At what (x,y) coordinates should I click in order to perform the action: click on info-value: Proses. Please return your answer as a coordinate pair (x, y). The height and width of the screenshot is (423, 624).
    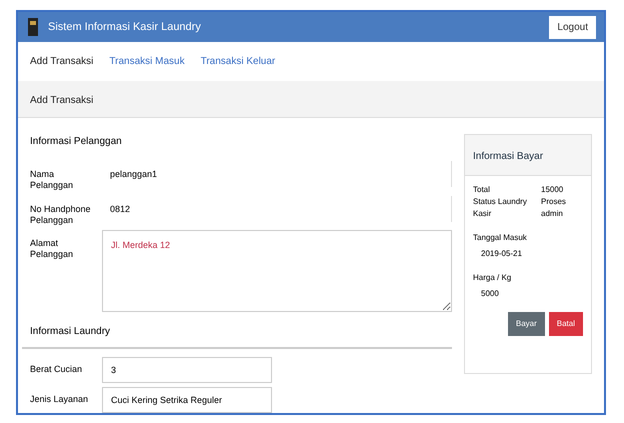
    Looking at the image, I should click on (553, 202).